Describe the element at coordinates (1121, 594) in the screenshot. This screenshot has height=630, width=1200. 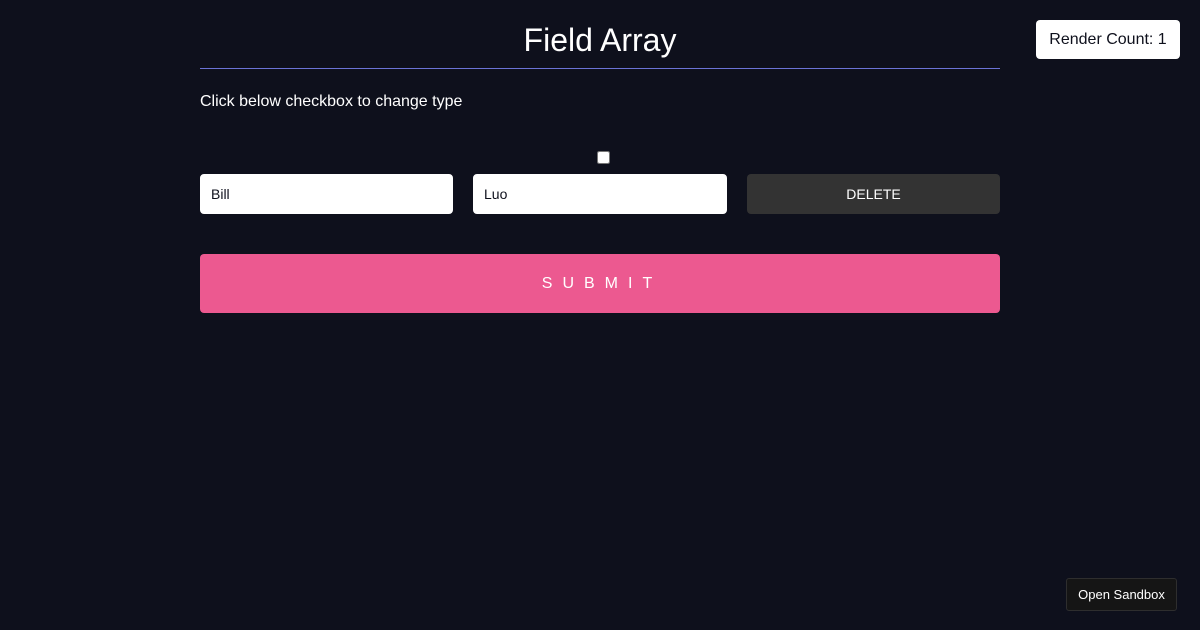
I see `open-sandbox-button: Open Sandbox` at that location.